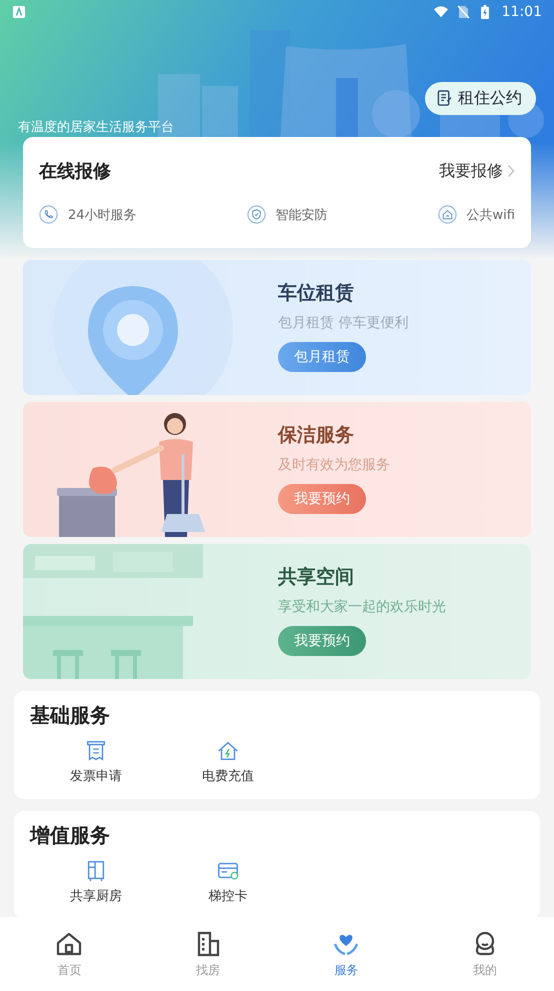 This screenshot has height=991, width=554. I want to click on banner-title: 共享空间, so click(316, 577).